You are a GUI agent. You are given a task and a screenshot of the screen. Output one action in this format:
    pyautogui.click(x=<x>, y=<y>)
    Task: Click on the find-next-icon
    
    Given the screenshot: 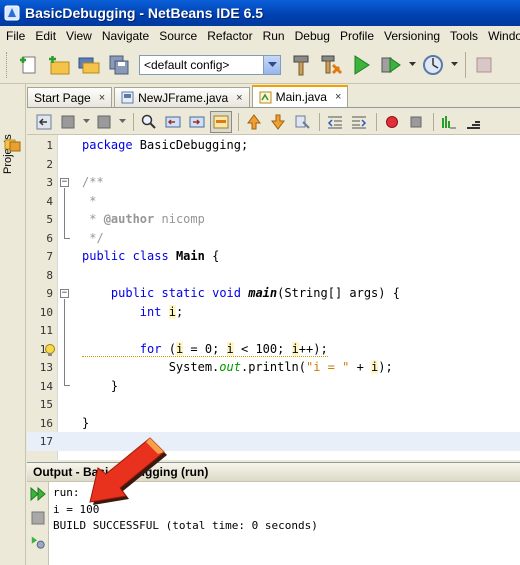 What is the action you would take?
    pyautogui.click(x=197, y=122)
    